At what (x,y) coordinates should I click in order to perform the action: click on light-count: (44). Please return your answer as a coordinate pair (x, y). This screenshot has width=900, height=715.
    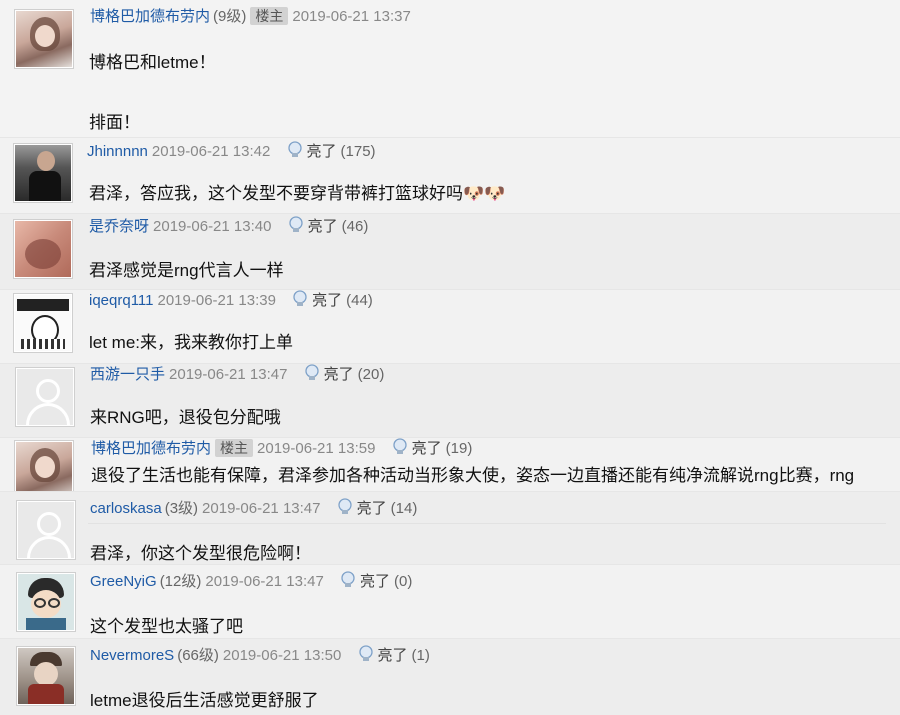
    Looking at the image, I should click on (359, 300).